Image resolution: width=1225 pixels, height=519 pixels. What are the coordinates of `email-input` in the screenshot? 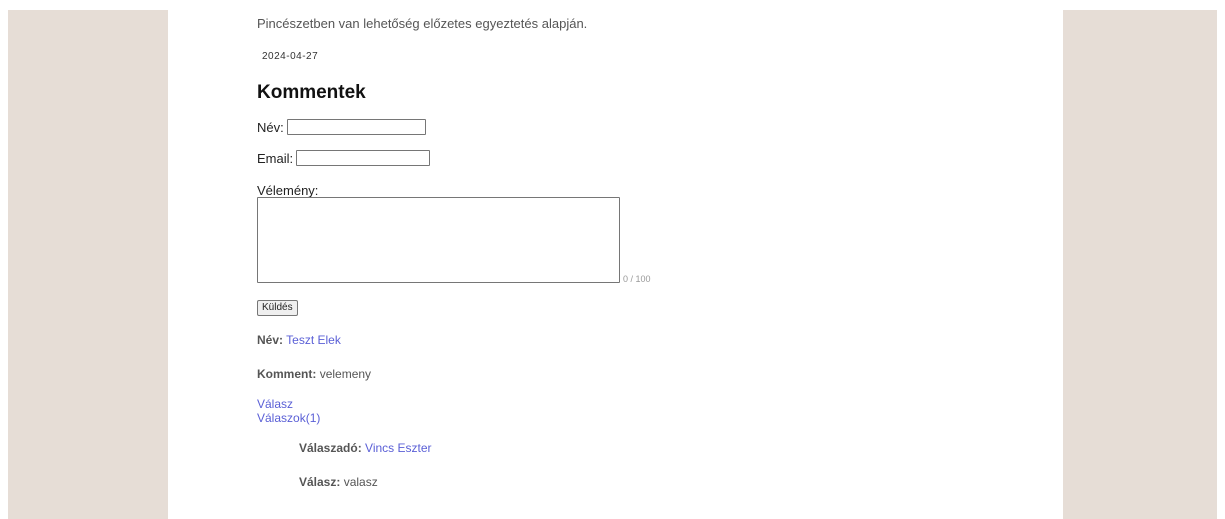 It's located at (363, 158).